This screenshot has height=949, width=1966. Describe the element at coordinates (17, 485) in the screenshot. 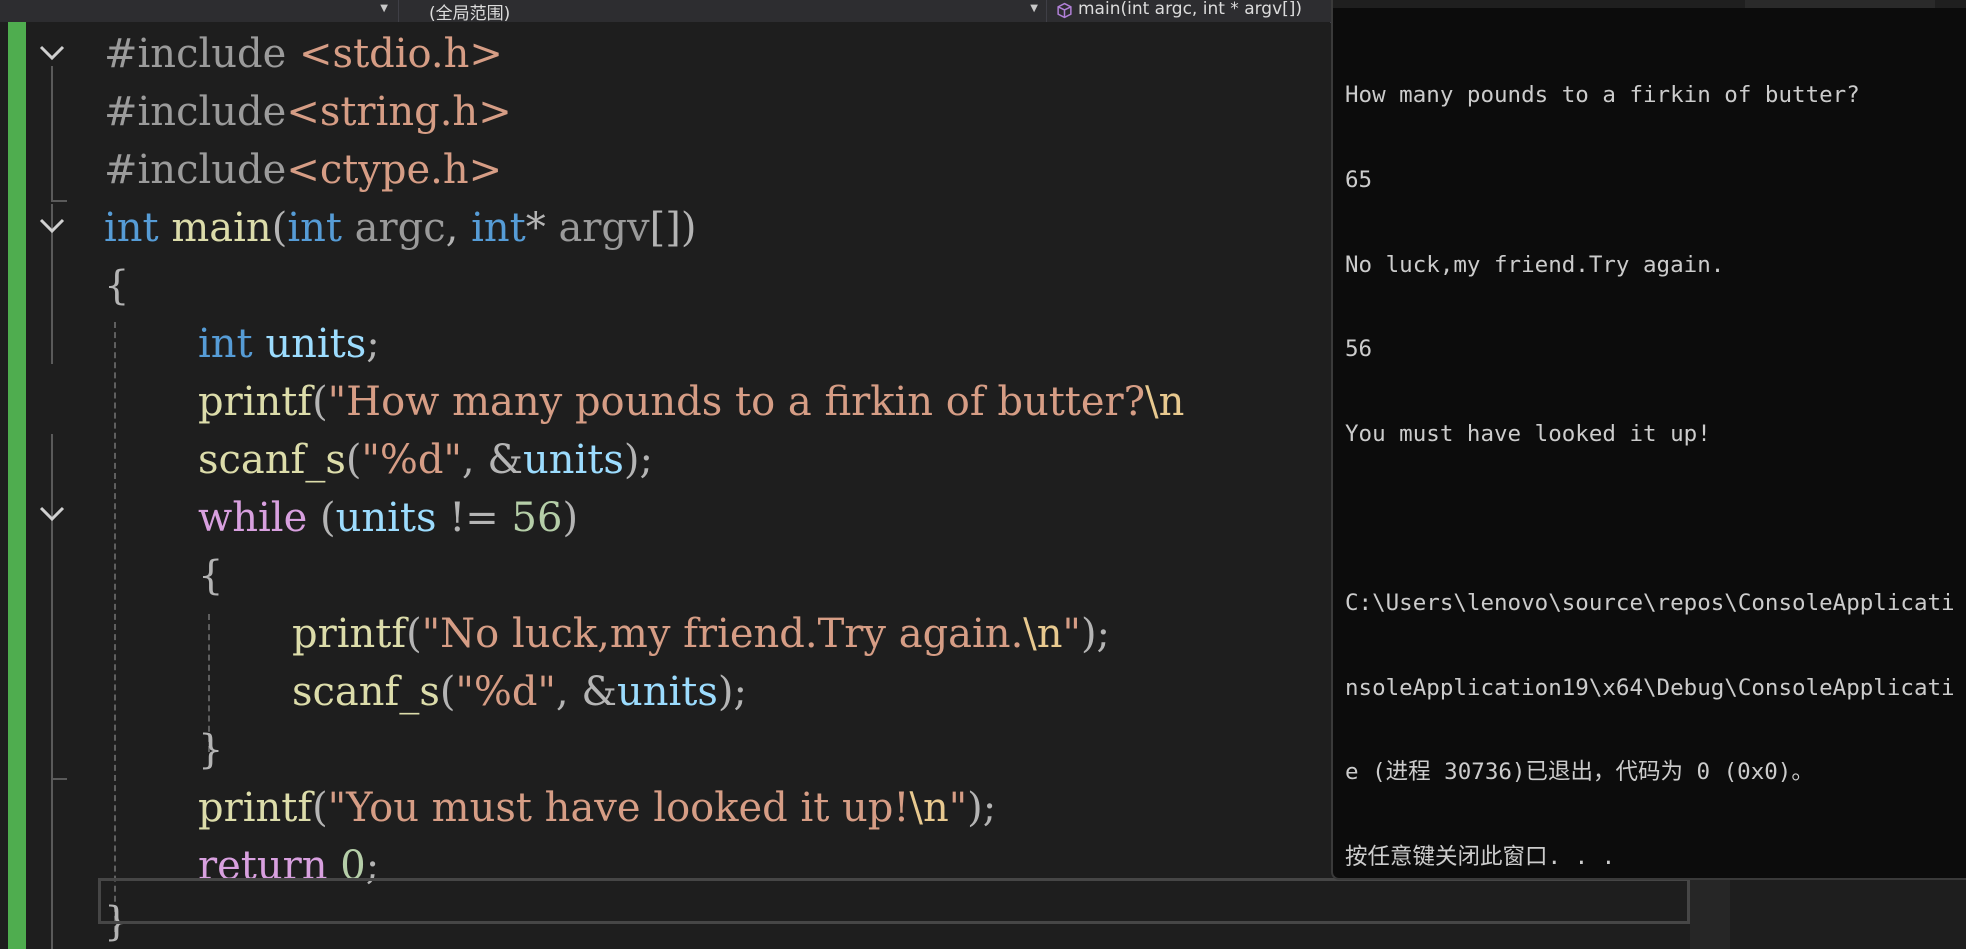

I see `change-tracking-bar` at that location.